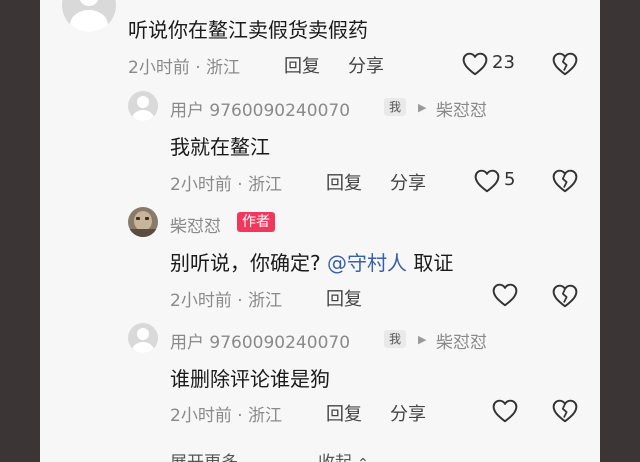 The image size is (640, 462). Describe the element at coordinates (408, 182) in the screenshot. I see `reply-1-share-button: 分享` at that location.